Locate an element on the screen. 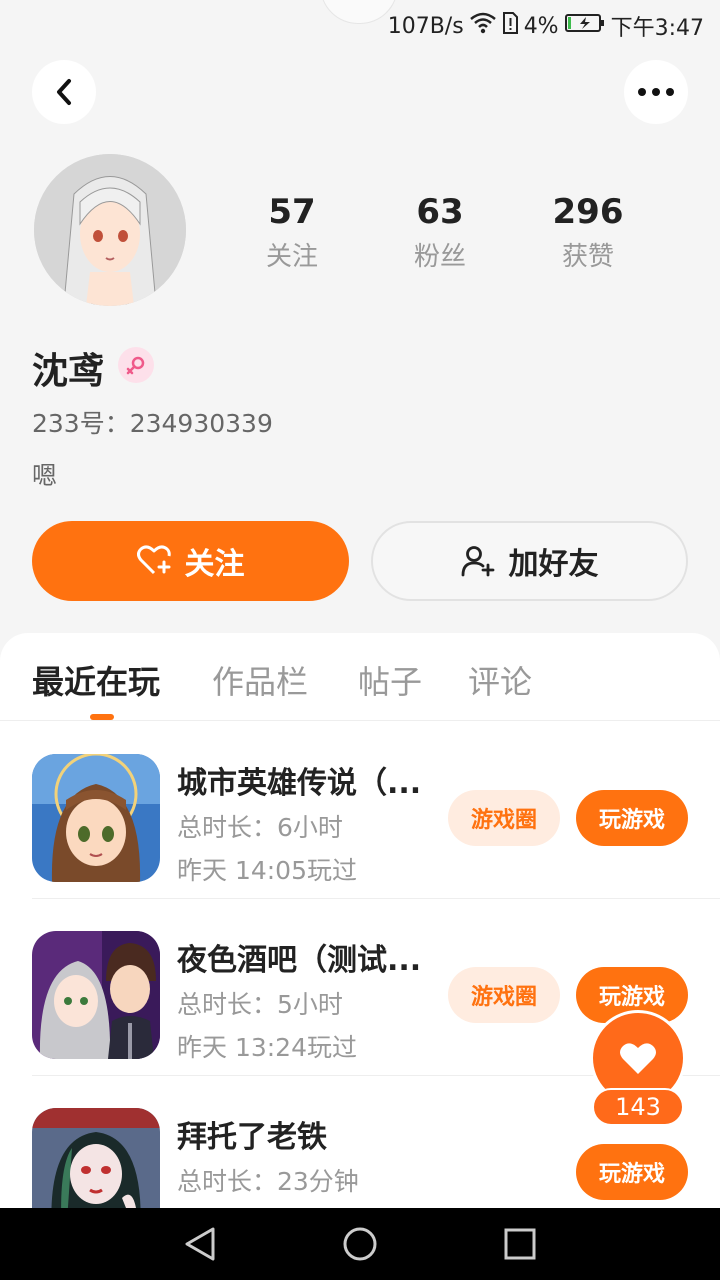 This screenshot has width=720, height=1280. likes-stat: 296 获赞 is located at coordinates (588, 231).